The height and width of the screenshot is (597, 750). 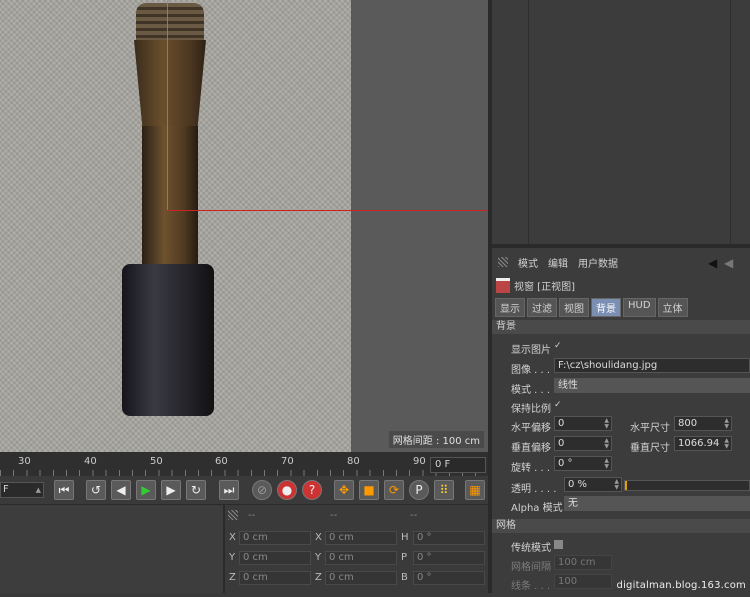 What do you see at coordinates (626, 485) in the screenshot?
I see `slider-handle` at bounding box center [626, 485].